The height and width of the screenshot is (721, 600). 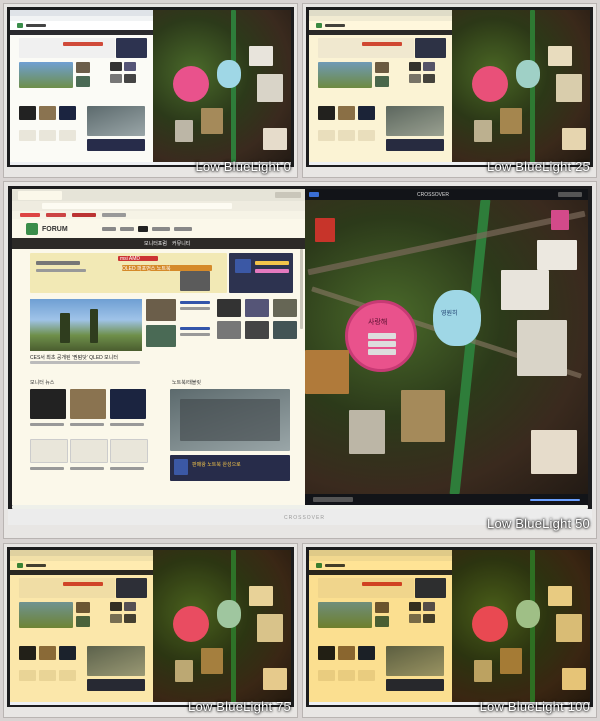 What do you see at coordinates (181, 243) in the screenshot?
I see `nav-item: 커뮤니티` at bounding box center [181, 243].